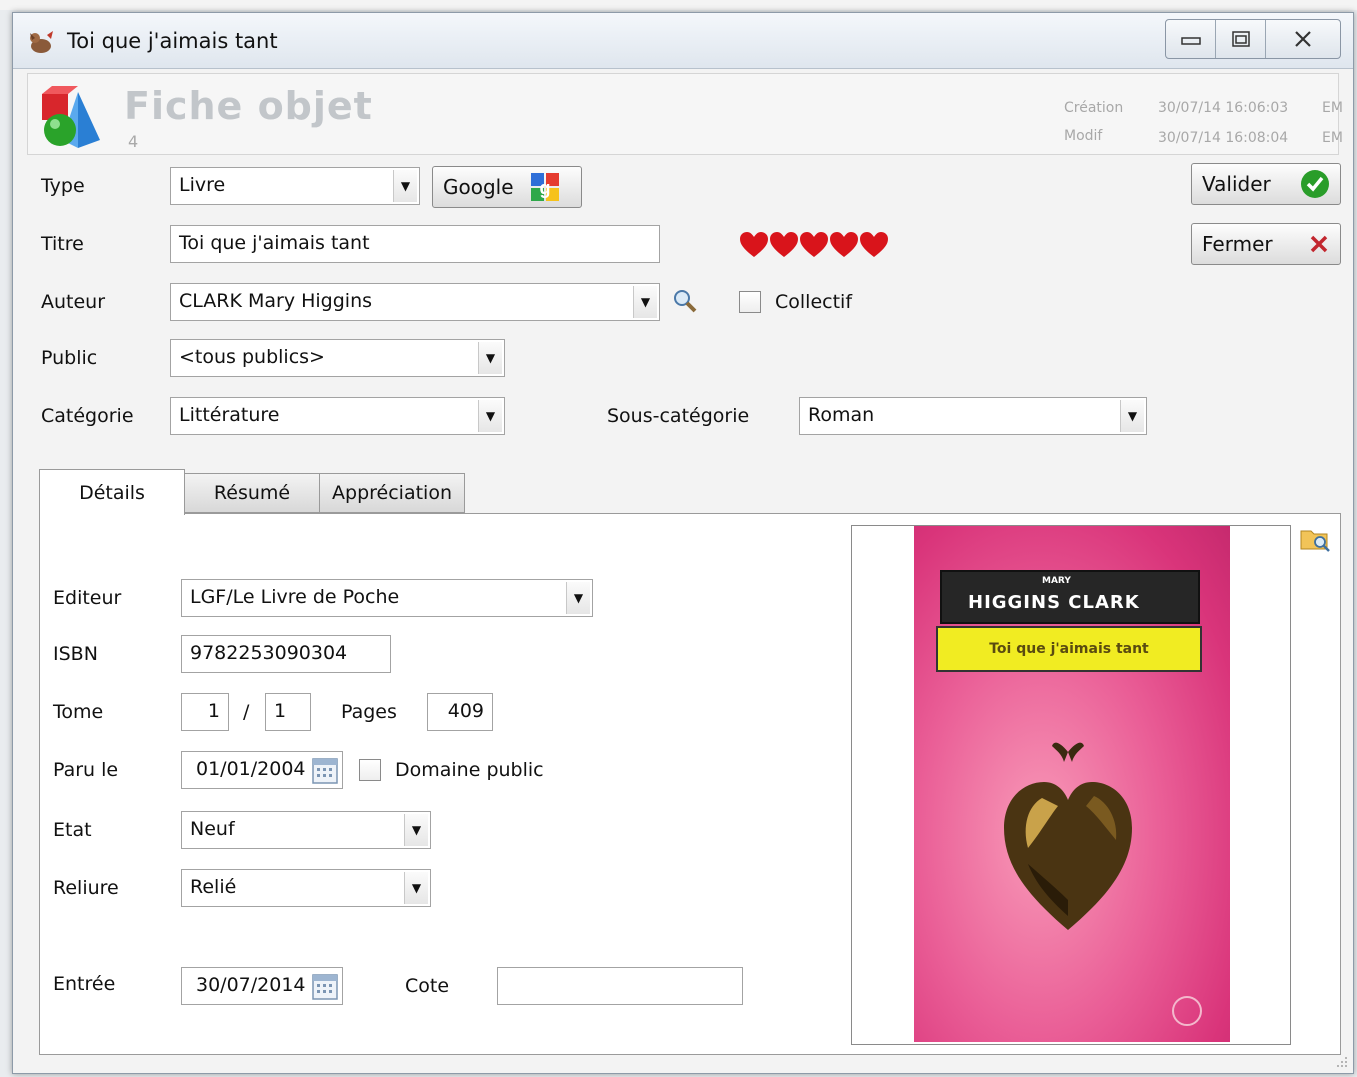  Describe the element at coordinates (41, 42) in the screenshot. I see `app-icon` at that location.